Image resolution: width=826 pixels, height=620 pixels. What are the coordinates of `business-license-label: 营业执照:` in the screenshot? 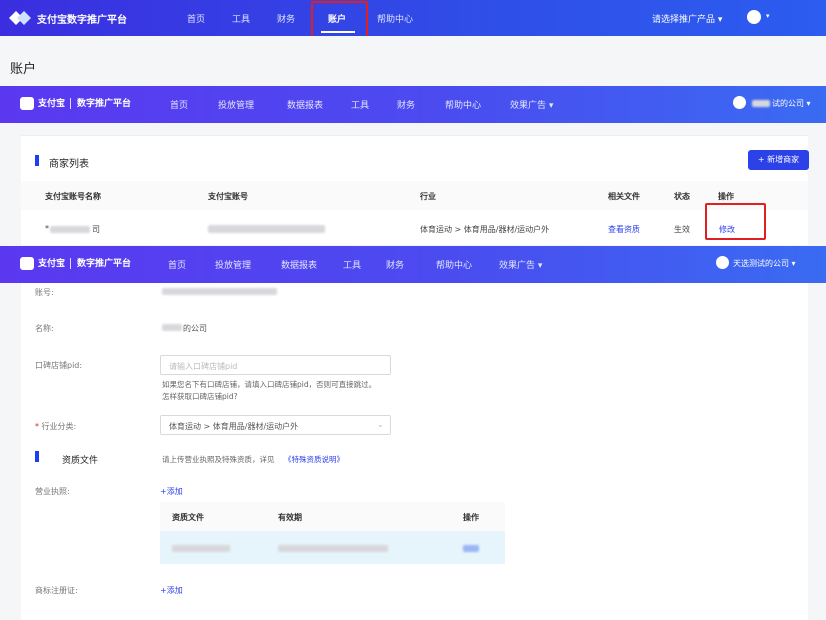 It's located at (52, 491).